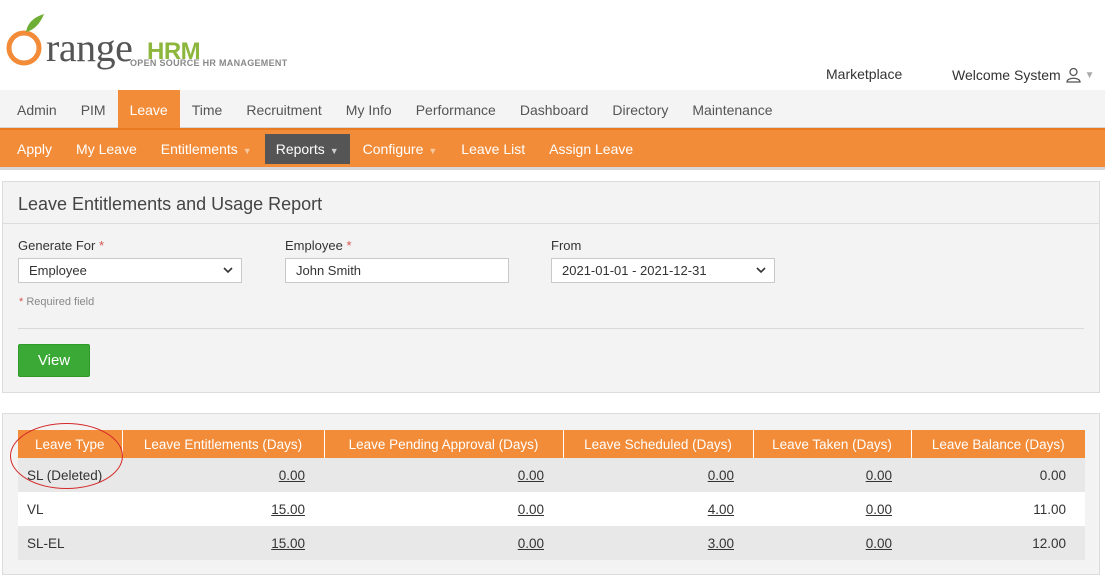 This screenshot has width=1105, height=578. I want to click on table-row: SL-EL 15.00 0.00 3.00 0.00 12.00, so click(551, 543).